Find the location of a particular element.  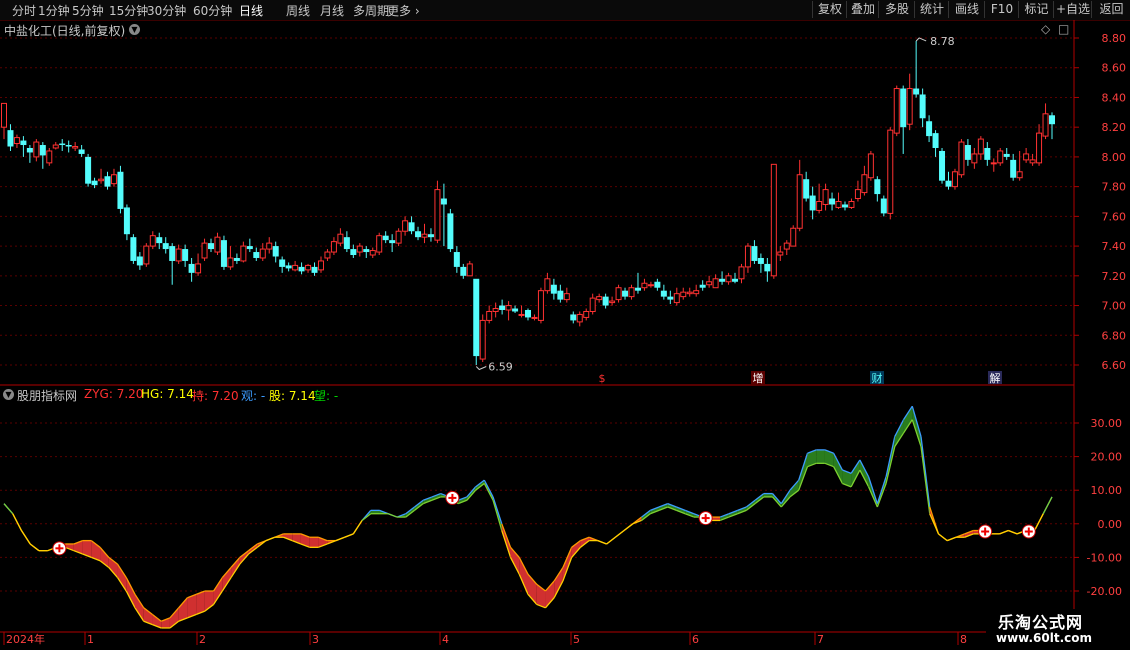

price-tick-label: 6.60 is located at coordinates (1114, 365).